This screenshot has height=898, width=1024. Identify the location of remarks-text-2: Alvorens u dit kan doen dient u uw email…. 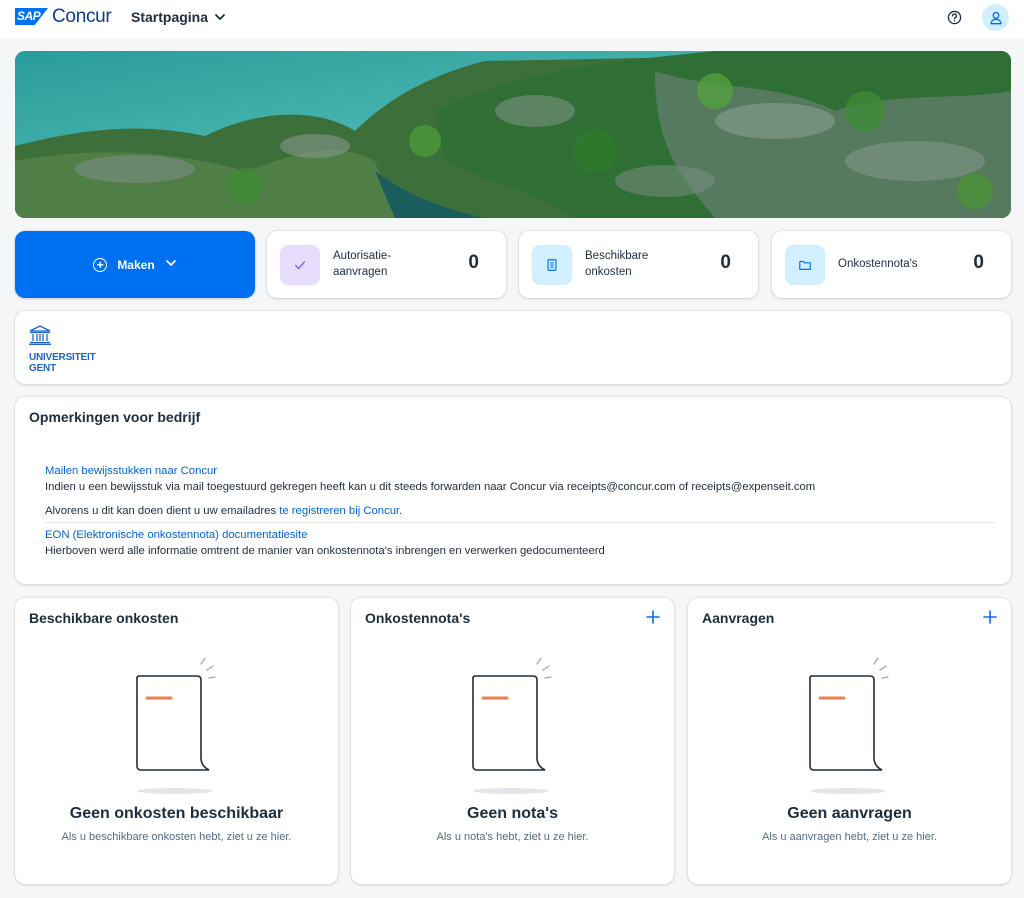
(224, 511).